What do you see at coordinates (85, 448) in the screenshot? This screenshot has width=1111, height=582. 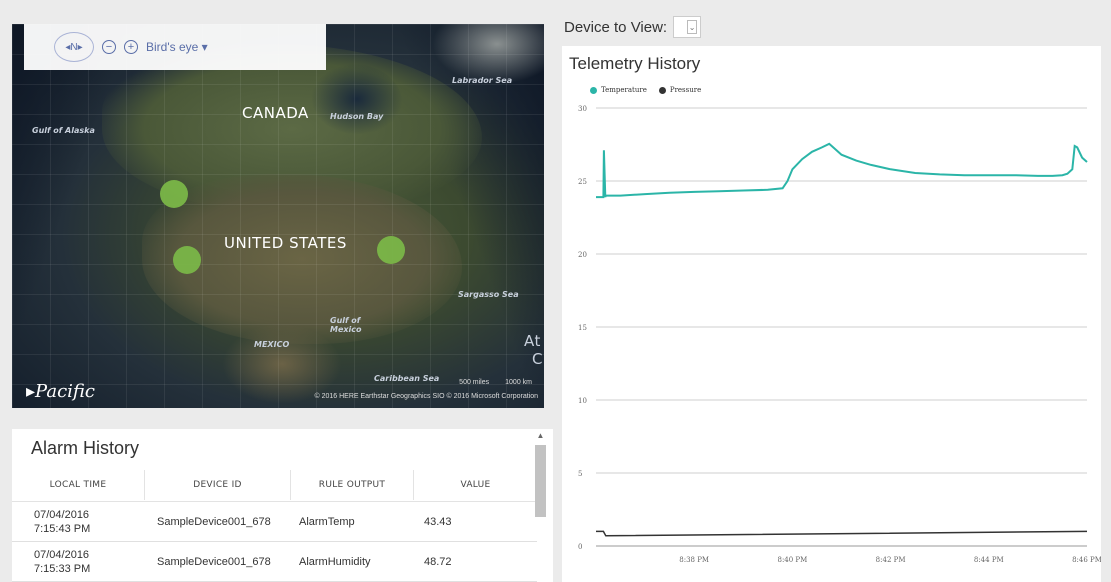 I see `alarm-title: Alarm History` at bounding box center [85, 448].